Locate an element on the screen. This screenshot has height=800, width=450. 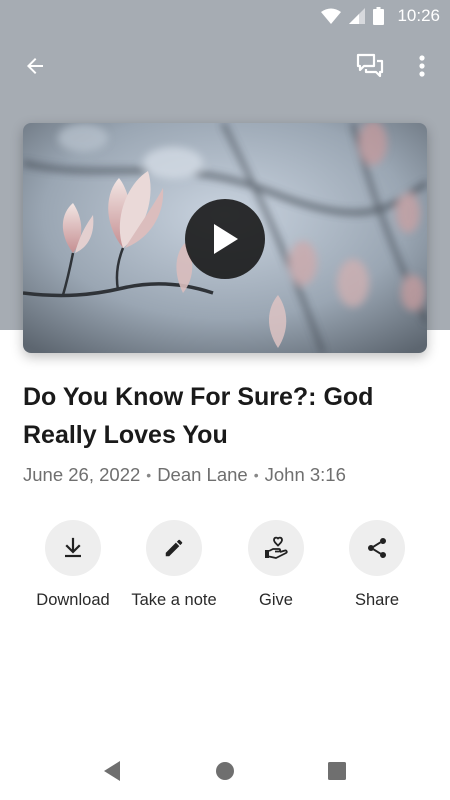
battery-icon is located at coordinates (378, 16).